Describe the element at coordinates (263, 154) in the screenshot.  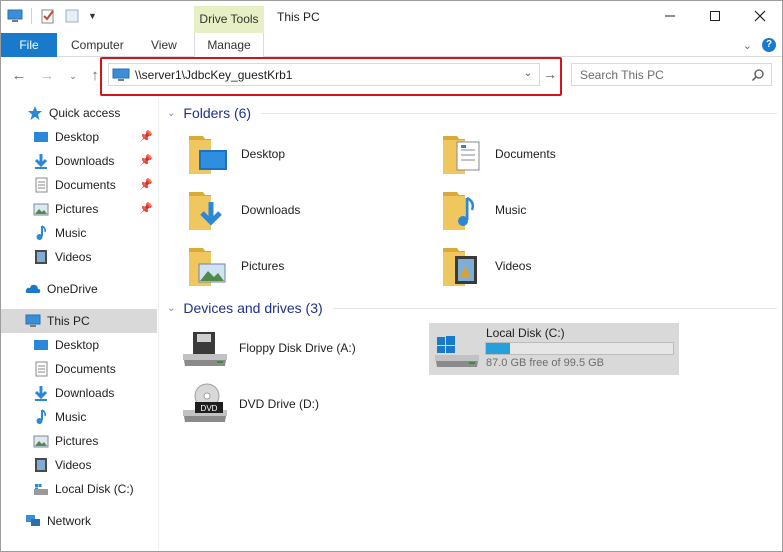
I see `tile-label: Desktop` at that location.